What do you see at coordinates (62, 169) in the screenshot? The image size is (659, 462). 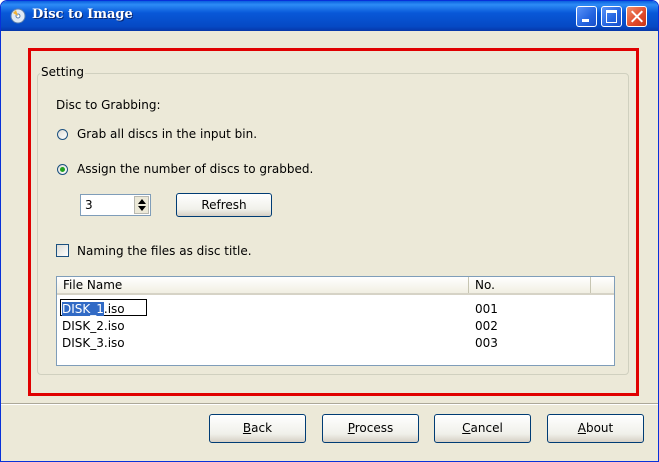 I see `assign-number-radio` at bounding box center [62, 169].